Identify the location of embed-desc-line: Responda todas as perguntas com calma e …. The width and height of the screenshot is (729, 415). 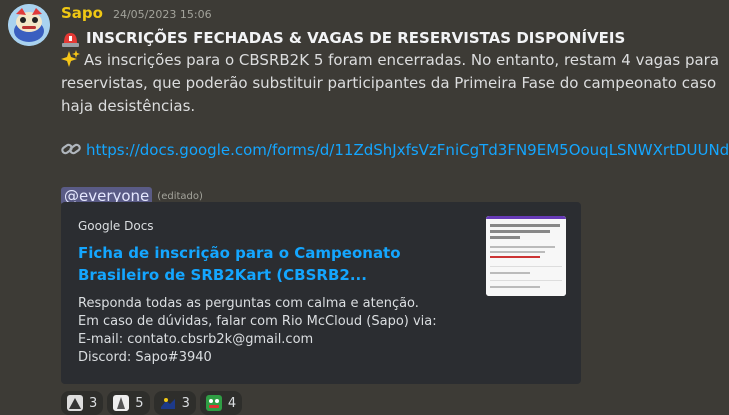
(248, 303).